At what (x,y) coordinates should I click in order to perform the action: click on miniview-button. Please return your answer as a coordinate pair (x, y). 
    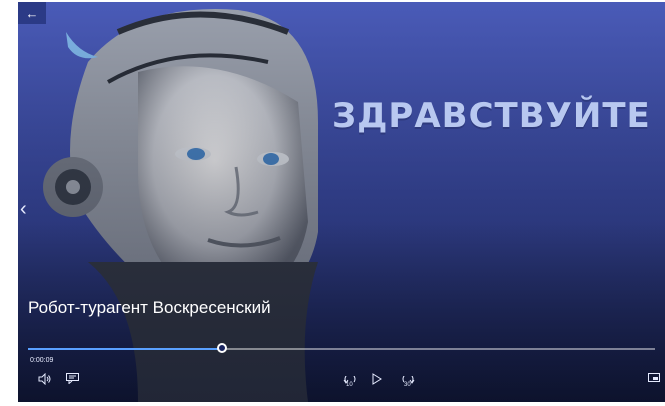
    Looking at the image, I should click on (654, 377).